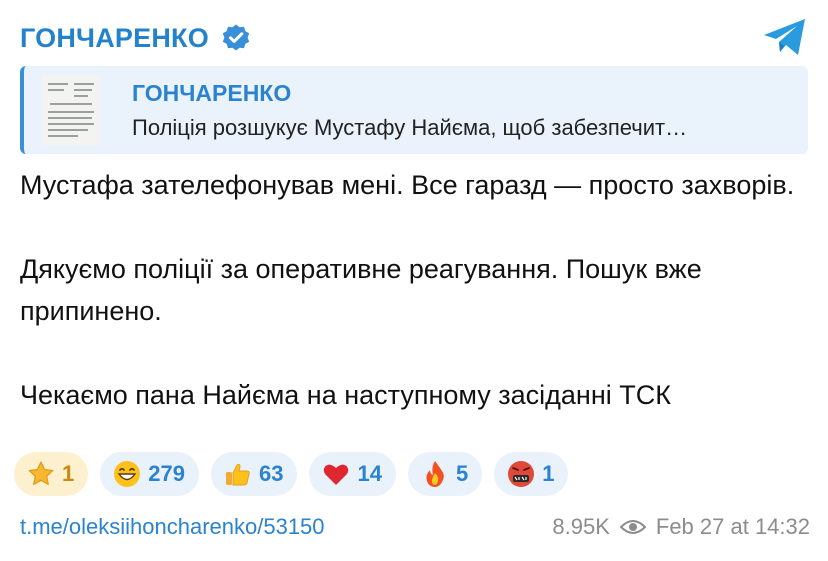 This screenshot has width=828, height=561. I want to click on star-icon, so click(41, 473).